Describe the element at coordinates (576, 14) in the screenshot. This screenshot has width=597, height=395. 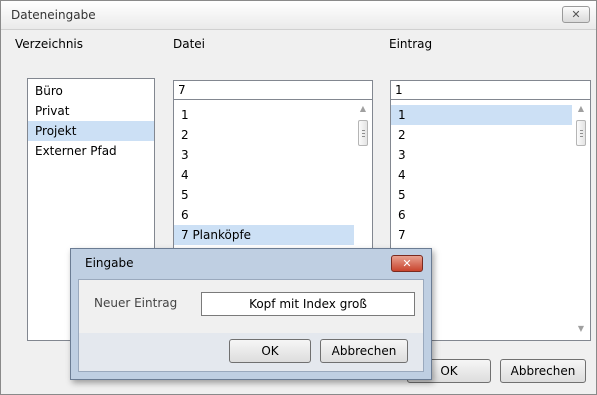
I see `close-icon: ✕` at that location.